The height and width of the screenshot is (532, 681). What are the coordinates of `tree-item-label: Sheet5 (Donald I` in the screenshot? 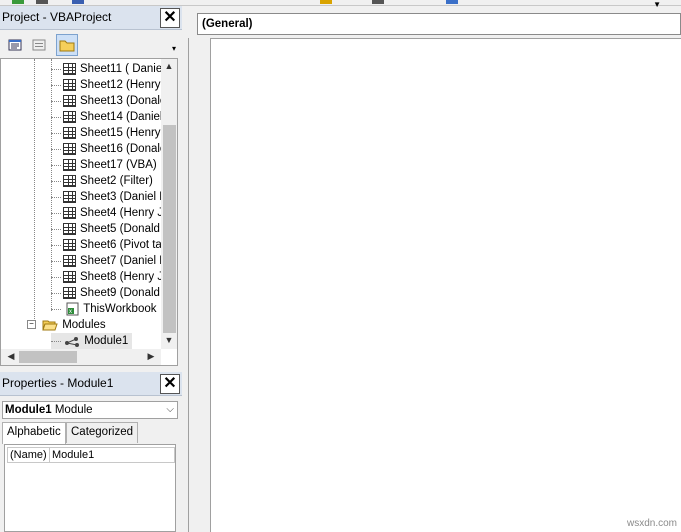 It's located at (123, 229).